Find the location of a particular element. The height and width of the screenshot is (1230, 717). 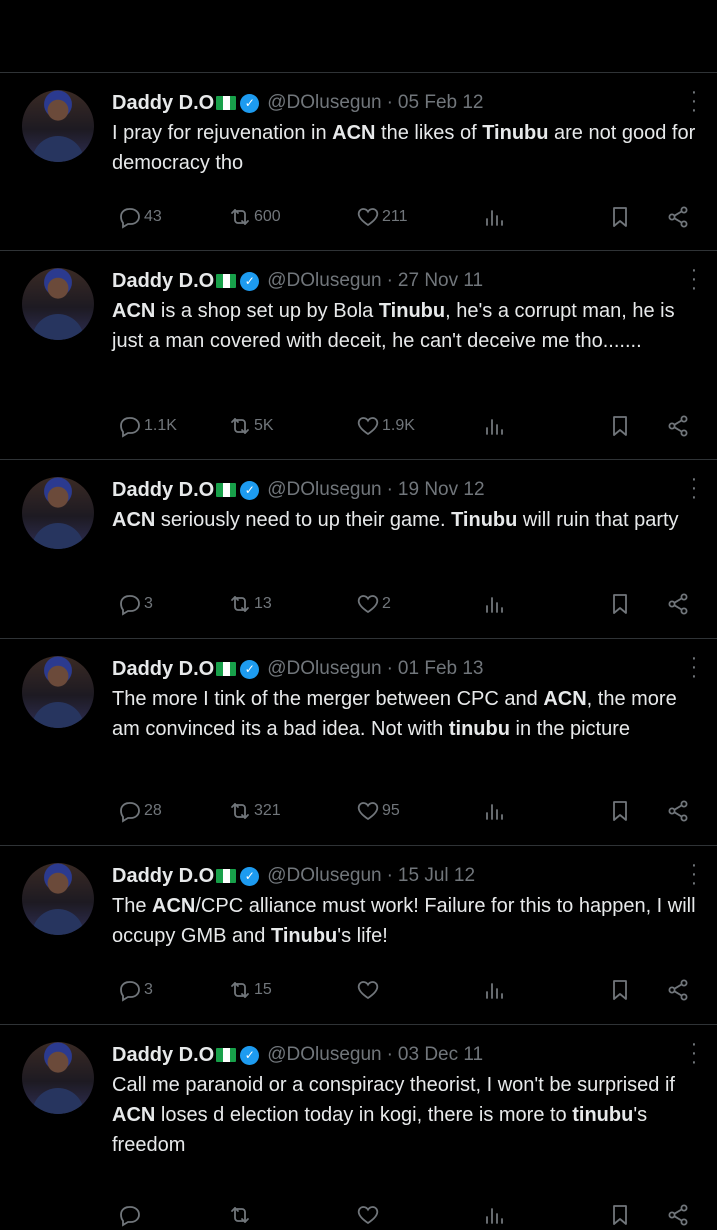

tweet-header: Daddy D.O ✓ @DOlusegun · 05 Feb 12 is located at coordinates (298, 103).